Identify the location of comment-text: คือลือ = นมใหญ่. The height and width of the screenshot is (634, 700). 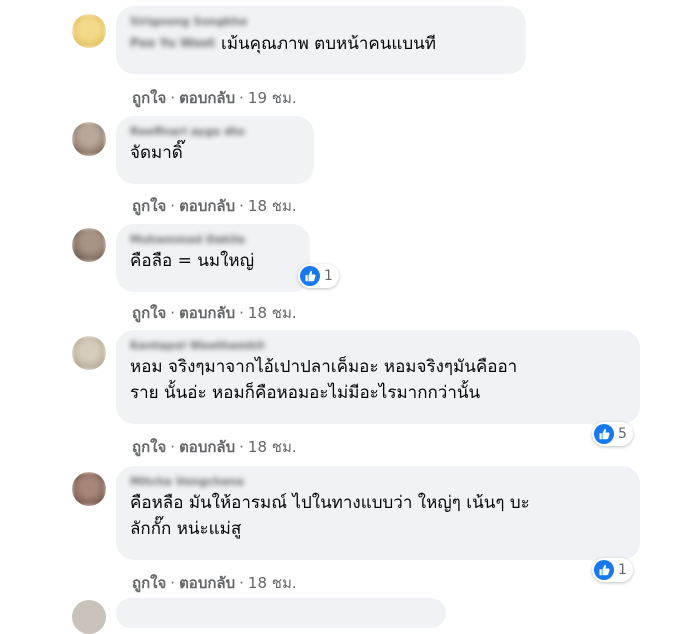
(192, 261).